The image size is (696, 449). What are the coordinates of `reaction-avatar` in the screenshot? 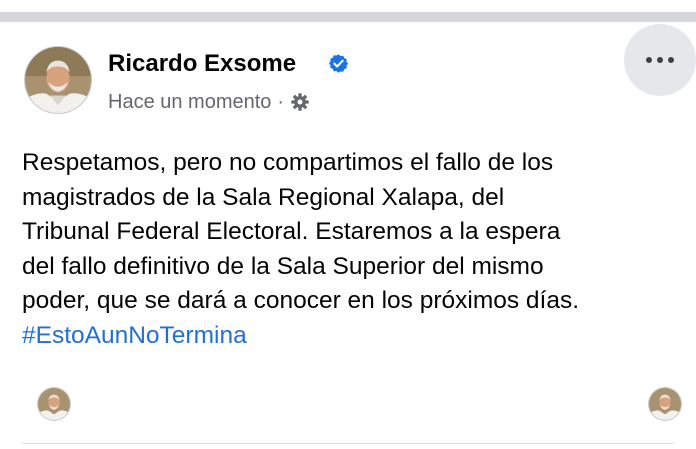 It's located at (54, 404).